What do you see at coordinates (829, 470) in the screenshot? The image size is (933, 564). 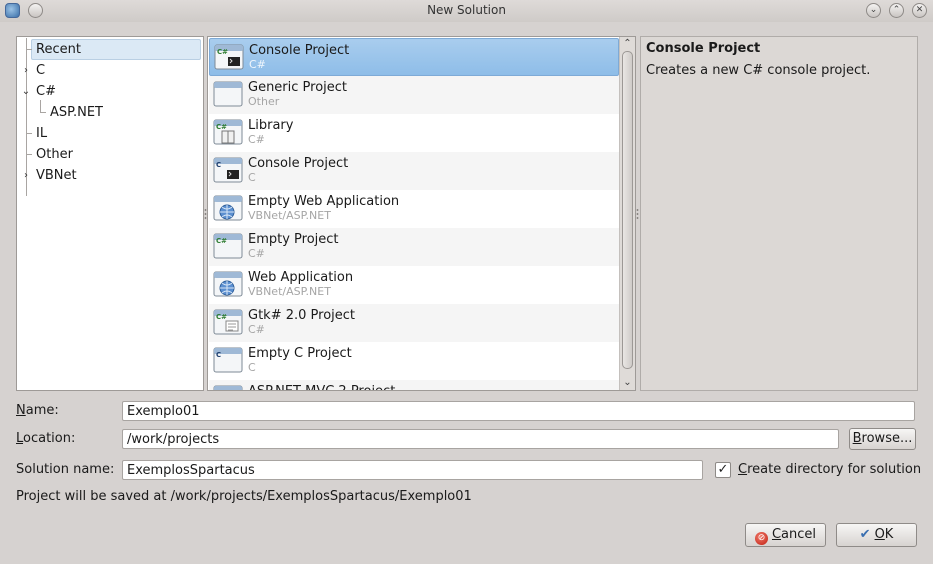 I see `create-directory-label: Create directory for solution` at bounding box center [829, 470].